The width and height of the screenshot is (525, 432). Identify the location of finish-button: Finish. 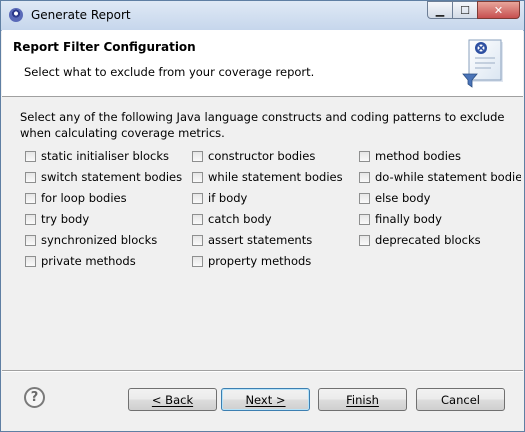
(362, 399).